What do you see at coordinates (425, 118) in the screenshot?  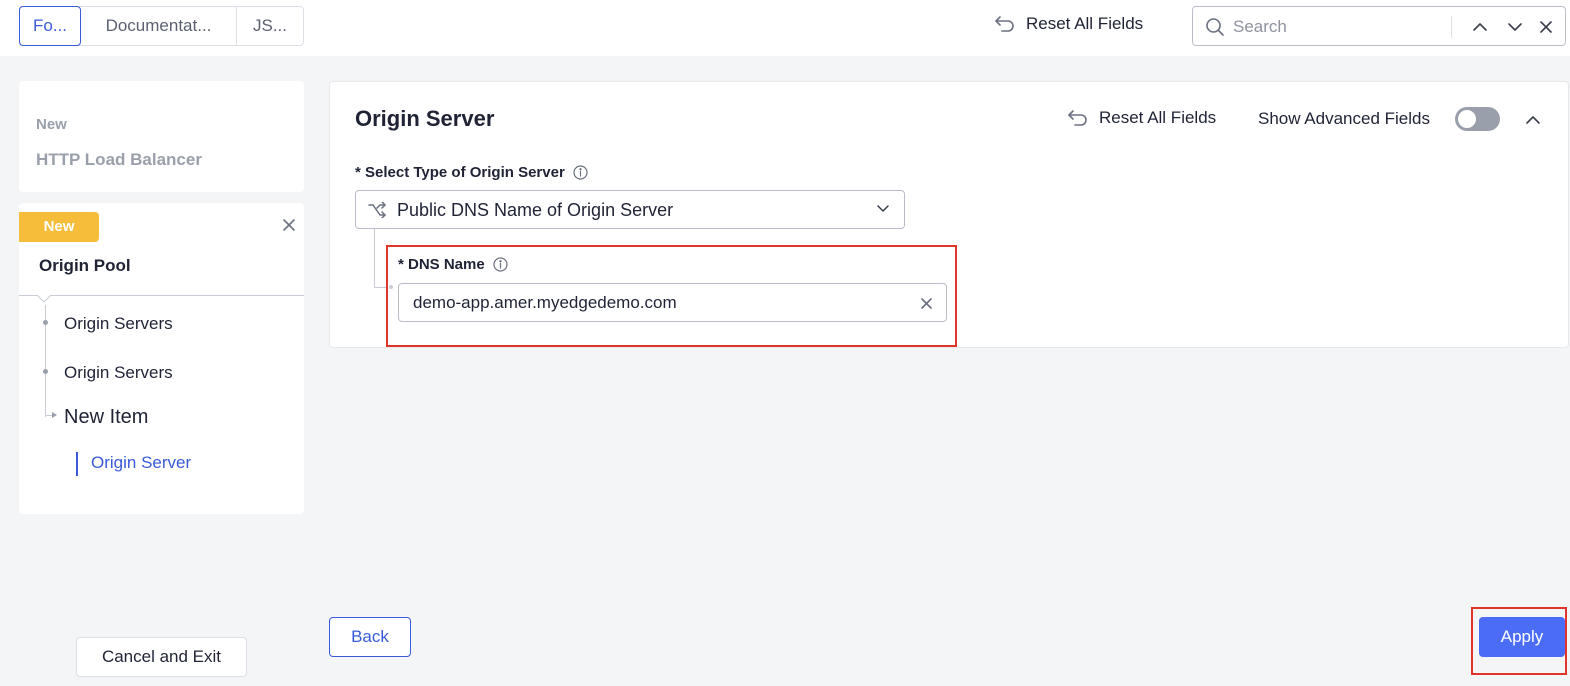 I see `panel-title: Origin Server` at bounding box center [425, 118].